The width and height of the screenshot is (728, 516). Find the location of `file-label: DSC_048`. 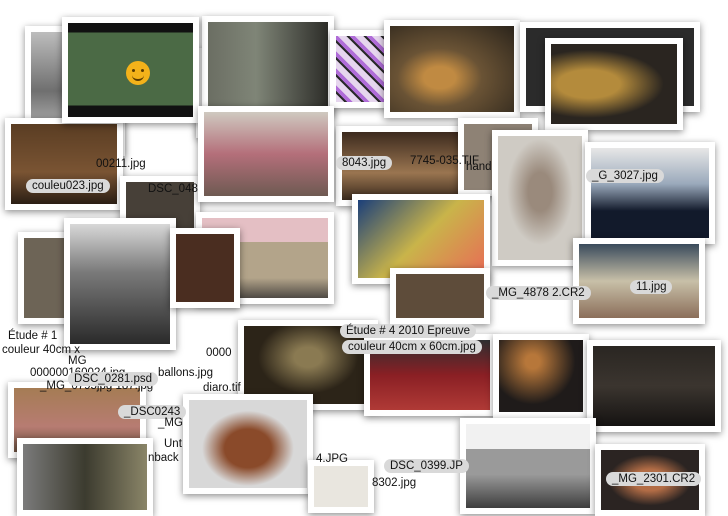

file-label: DSC_048 is located at coordinates (173, 189).